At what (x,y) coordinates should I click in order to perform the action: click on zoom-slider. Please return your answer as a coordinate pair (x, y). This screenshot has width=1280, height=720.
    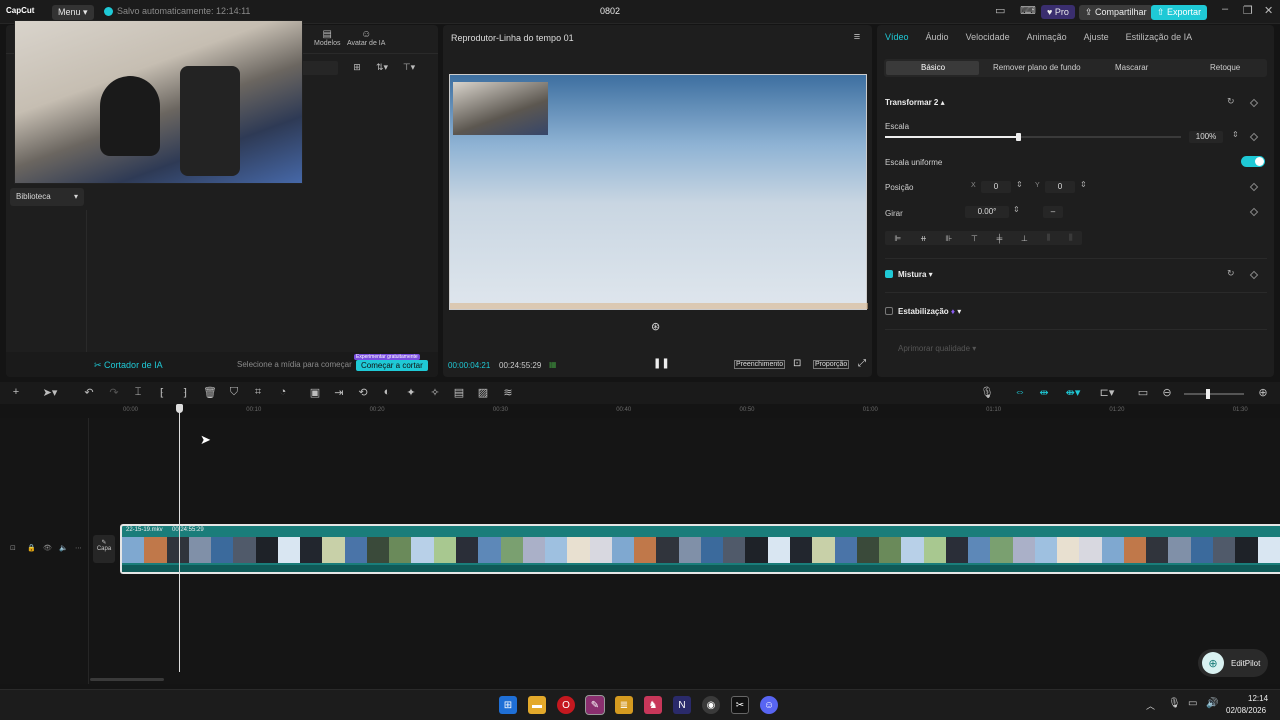
    Looking at the image, I should click on (1214, 394).